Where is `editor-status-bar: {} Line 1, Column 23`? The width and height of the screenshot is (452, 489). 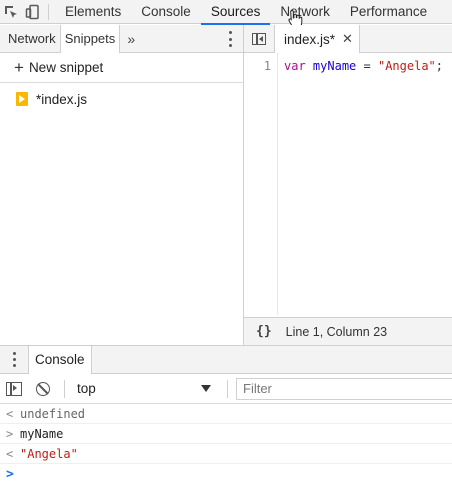
editor-status-bar: {} Line 1, Column 23 is located at coordinates (348, 331).